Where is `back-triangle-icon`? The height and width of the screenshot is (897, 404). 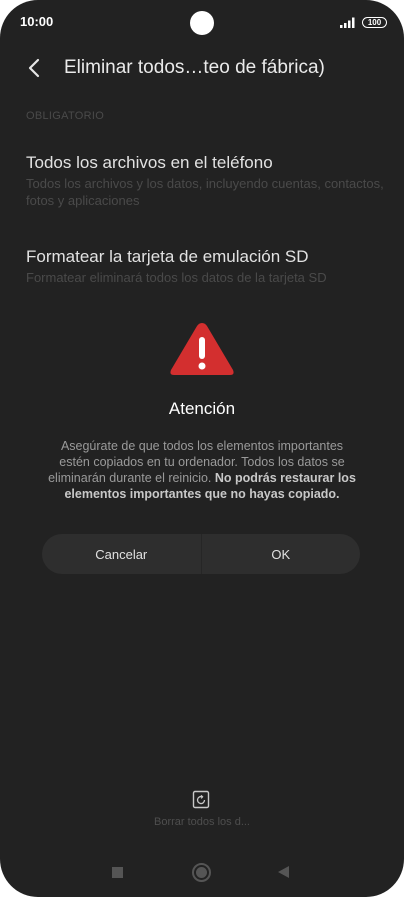
back-triangle-icon is located at coordinates (283, 872).